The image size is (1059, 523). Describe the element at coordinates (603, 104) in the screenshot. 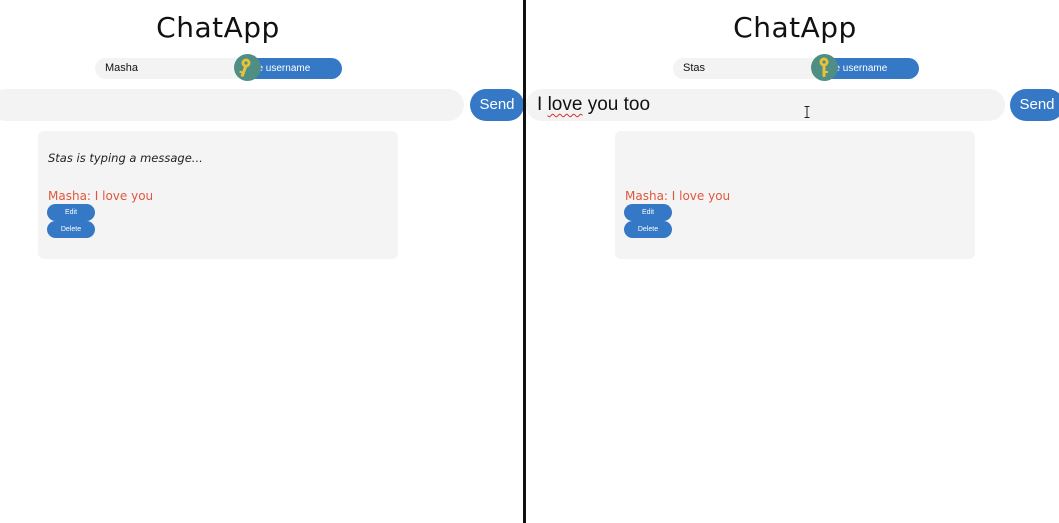

I see `message-word: you` at that location.